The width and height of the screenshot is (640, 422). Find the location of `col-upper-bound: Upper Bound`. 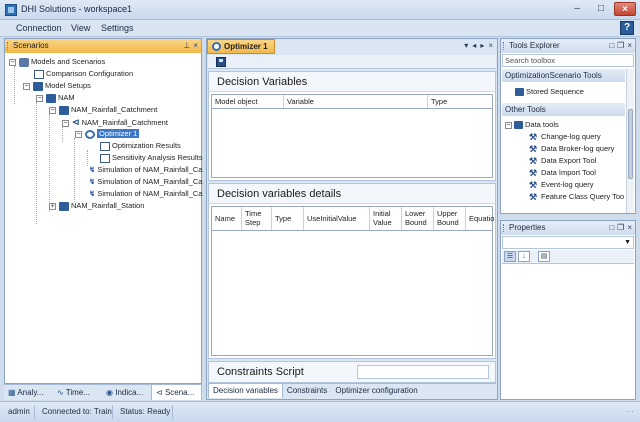

col-upper-bound: Upper Bound is located at coordinates (450, 218).